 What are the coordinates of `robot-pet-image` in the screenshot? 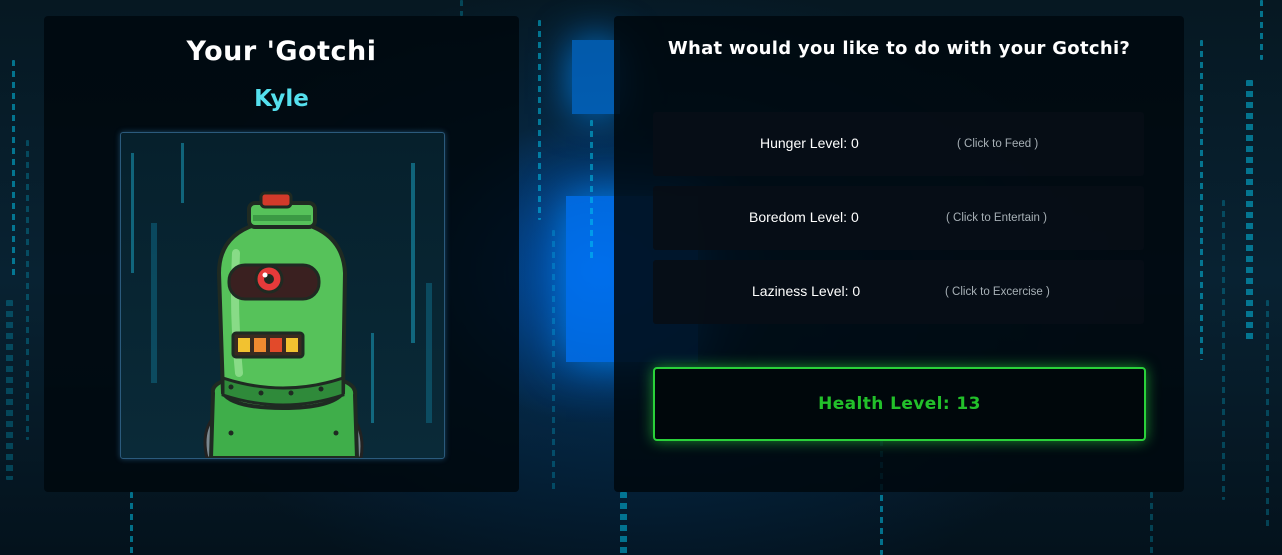 It's located at (282, 295).